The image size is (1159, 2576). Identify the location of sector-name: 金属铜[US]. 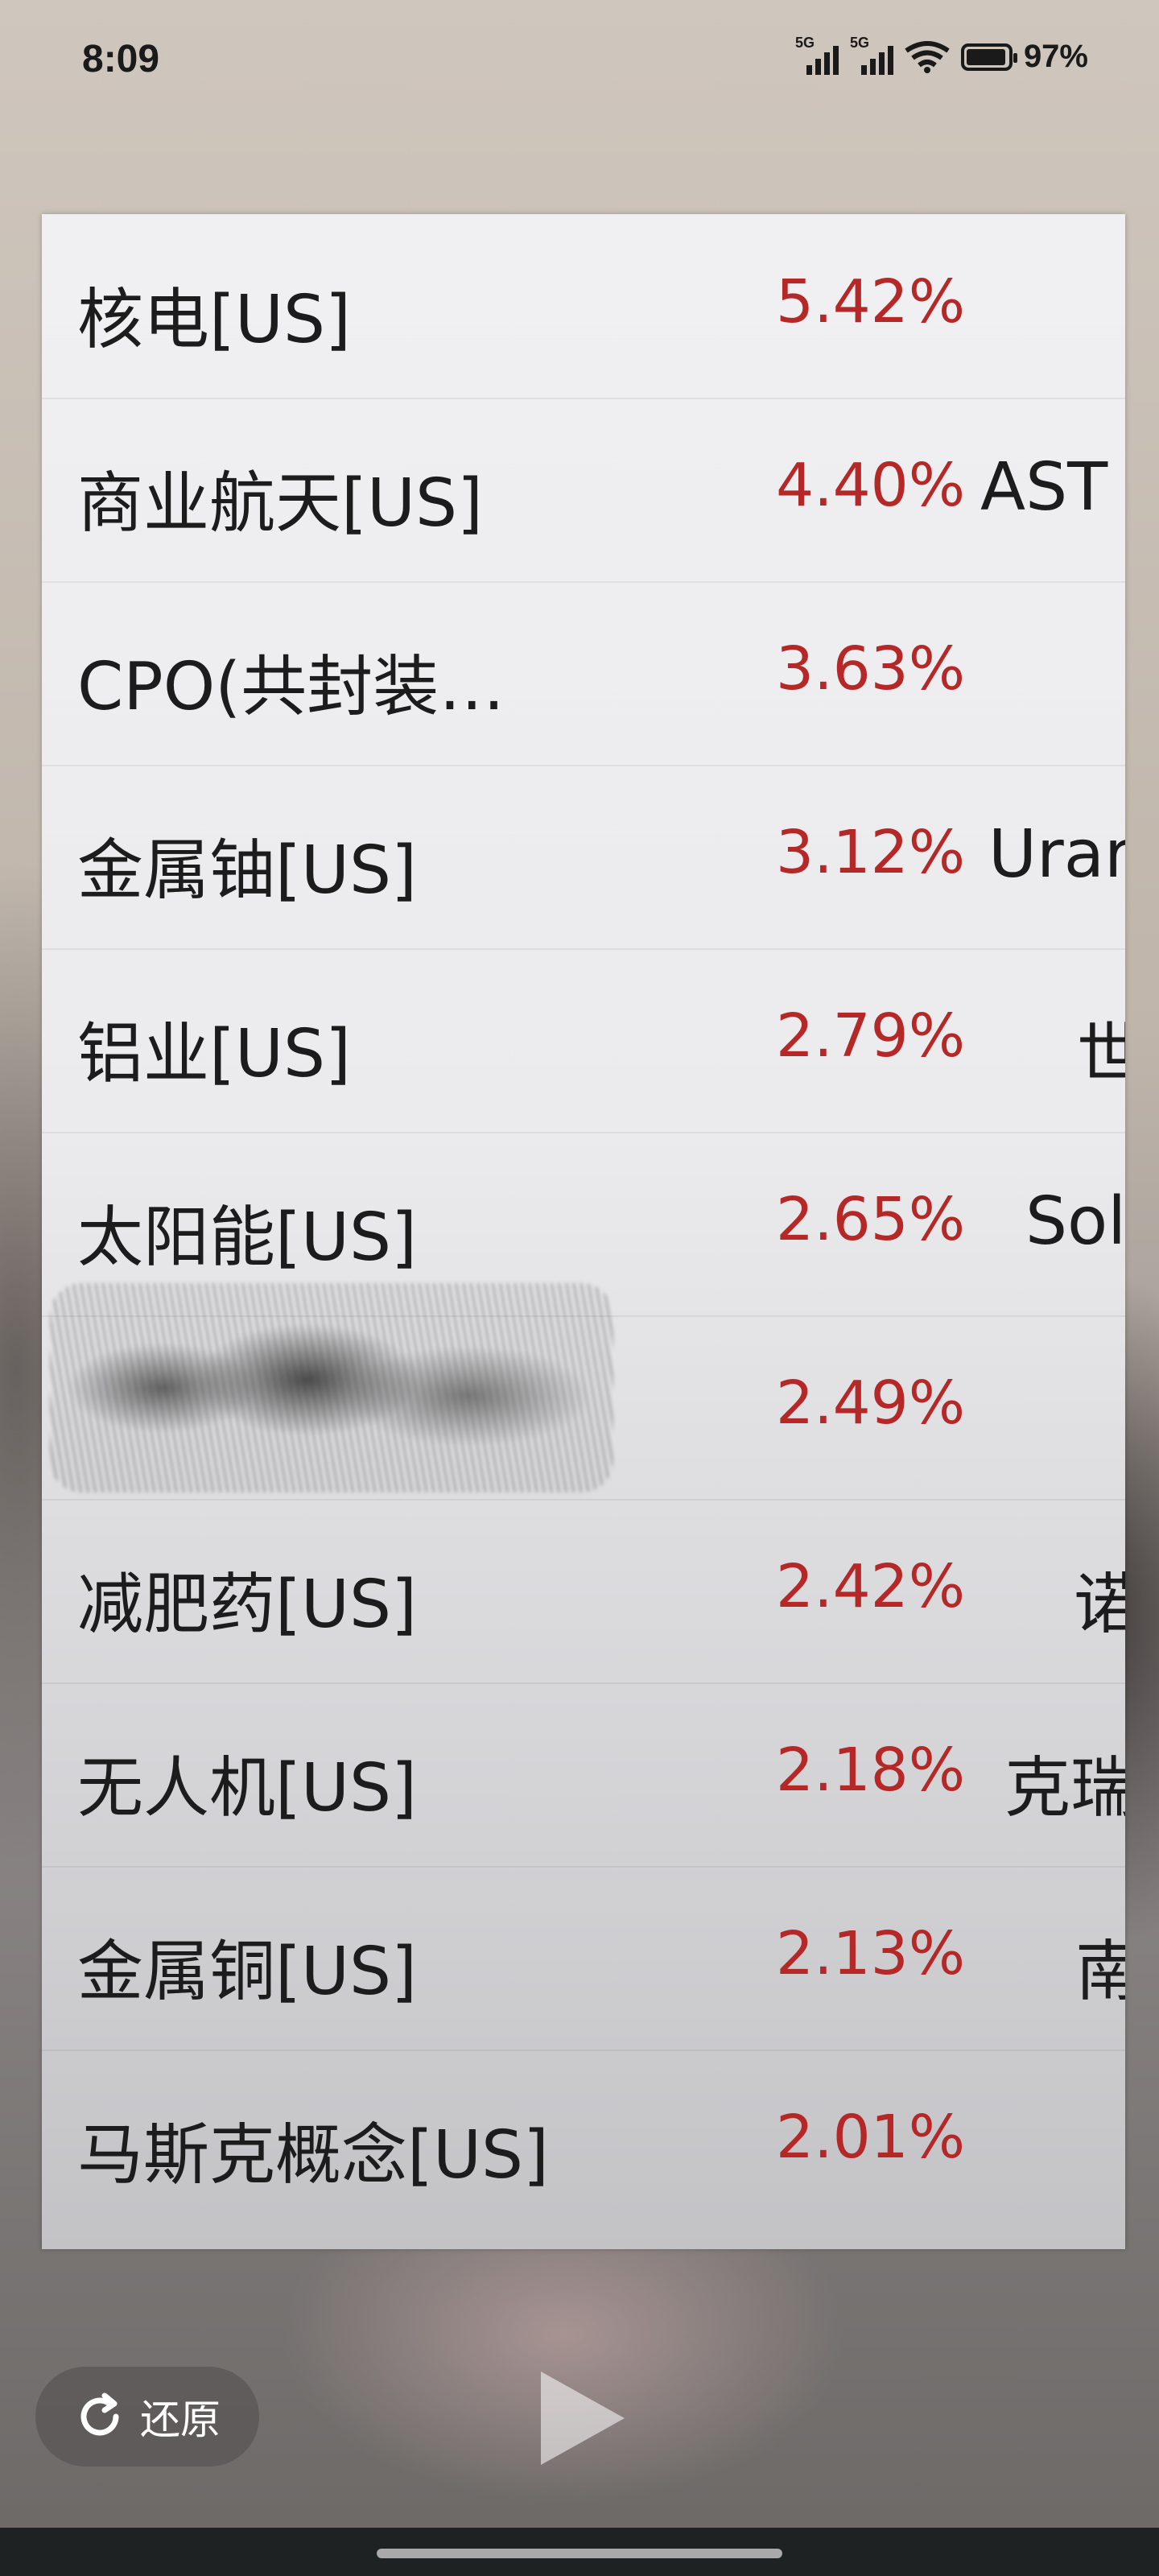
(247, 1972).